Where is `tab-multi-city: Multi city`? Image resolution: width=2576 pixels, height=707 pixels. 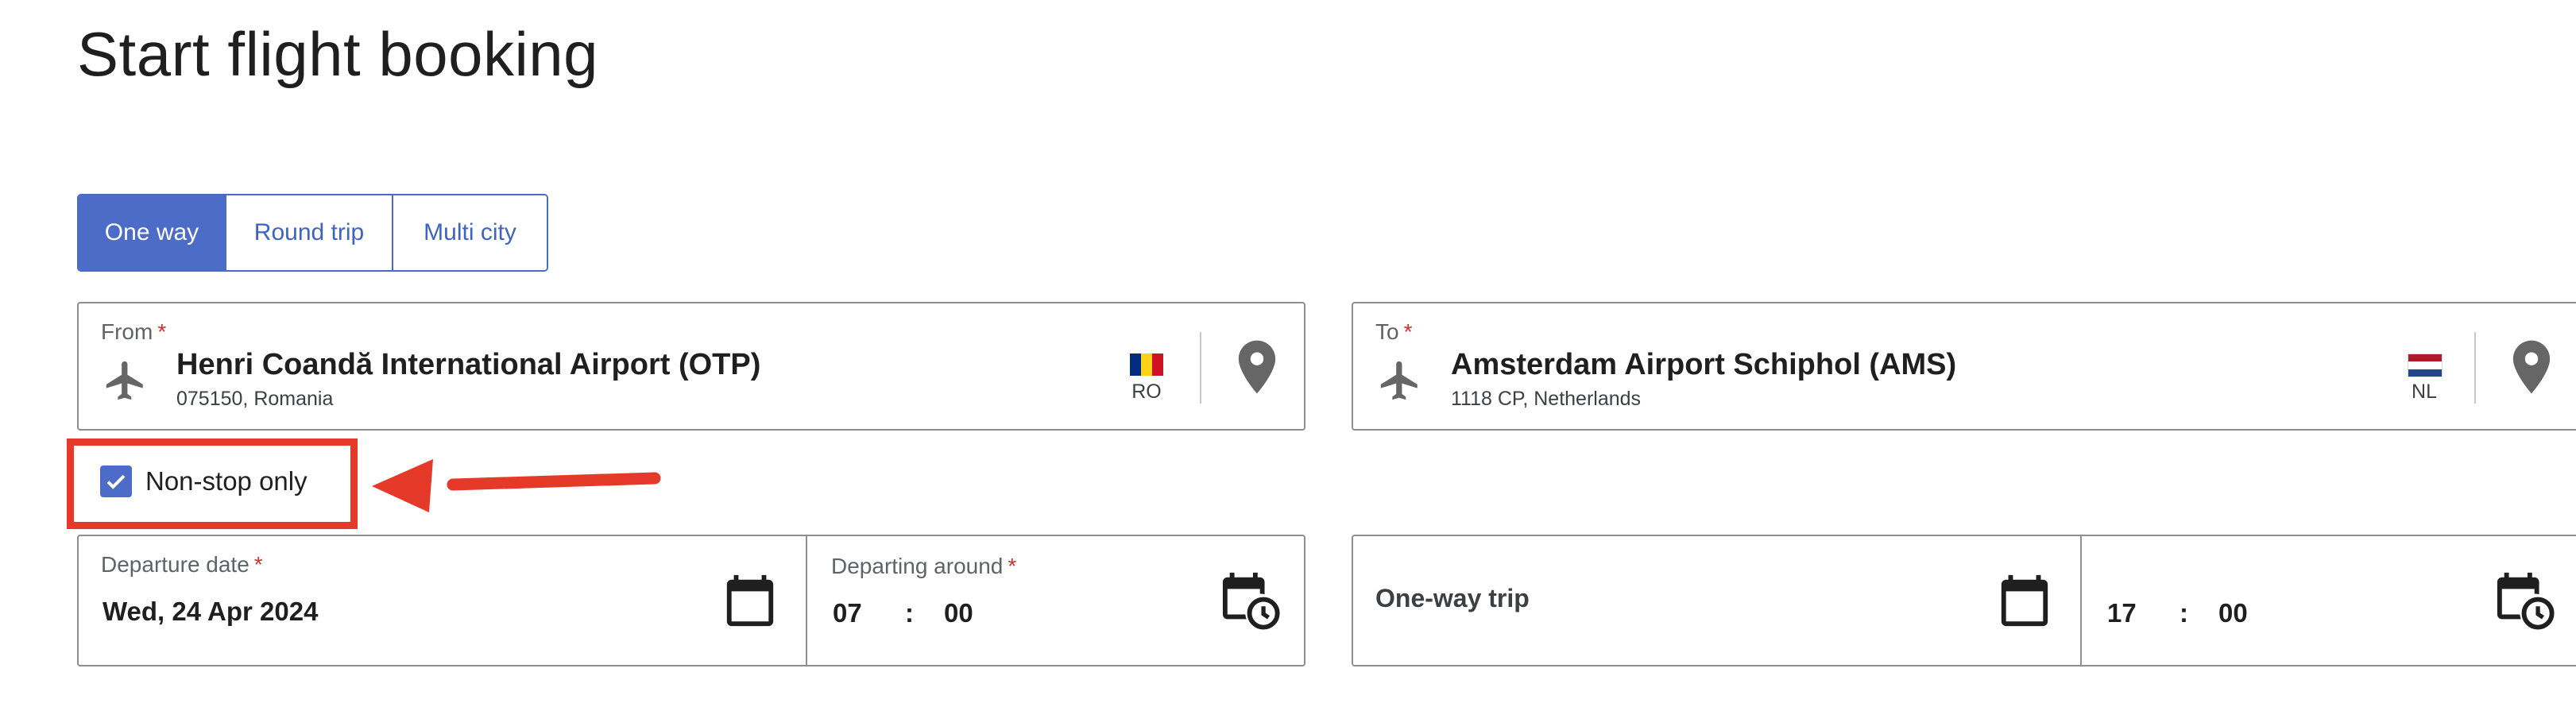
tab-multi-city: Multi city is located at coordinates (469, 232).